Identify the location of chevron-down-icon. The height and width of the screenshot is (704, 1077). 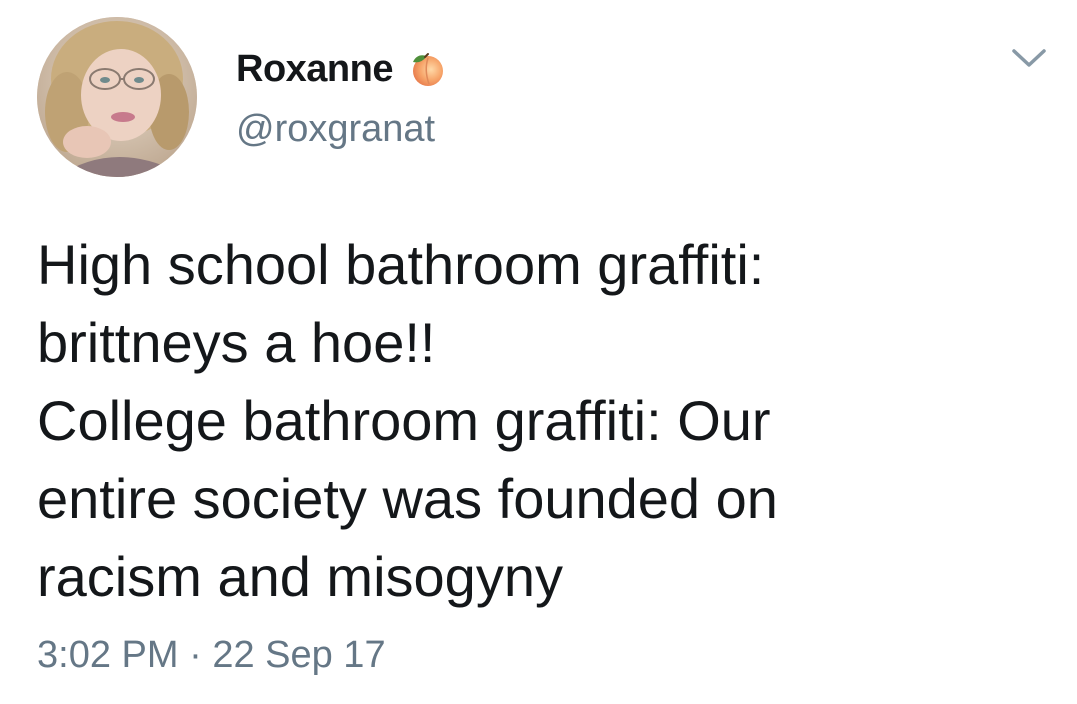
(1029, 58).